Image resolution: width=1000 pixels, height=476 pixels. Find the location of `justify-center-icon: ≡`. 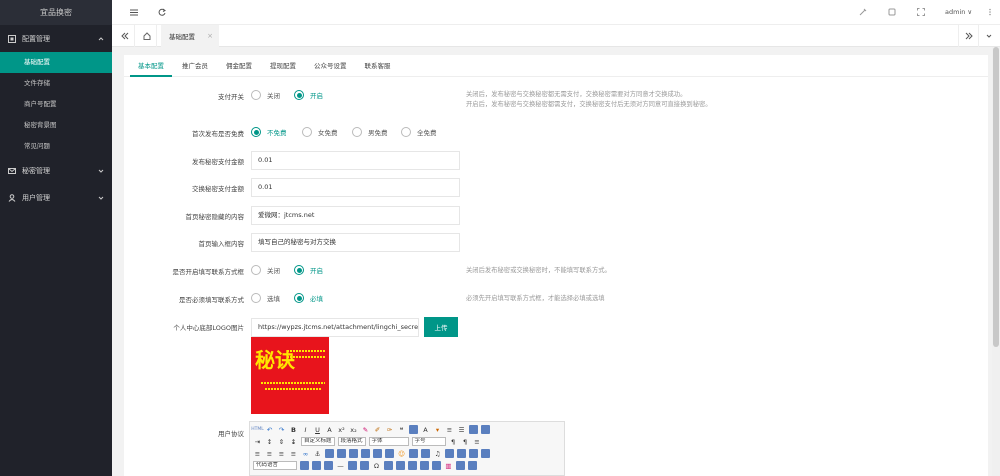

justify-center-icon: ≡ is located at coordinates (269, 453).